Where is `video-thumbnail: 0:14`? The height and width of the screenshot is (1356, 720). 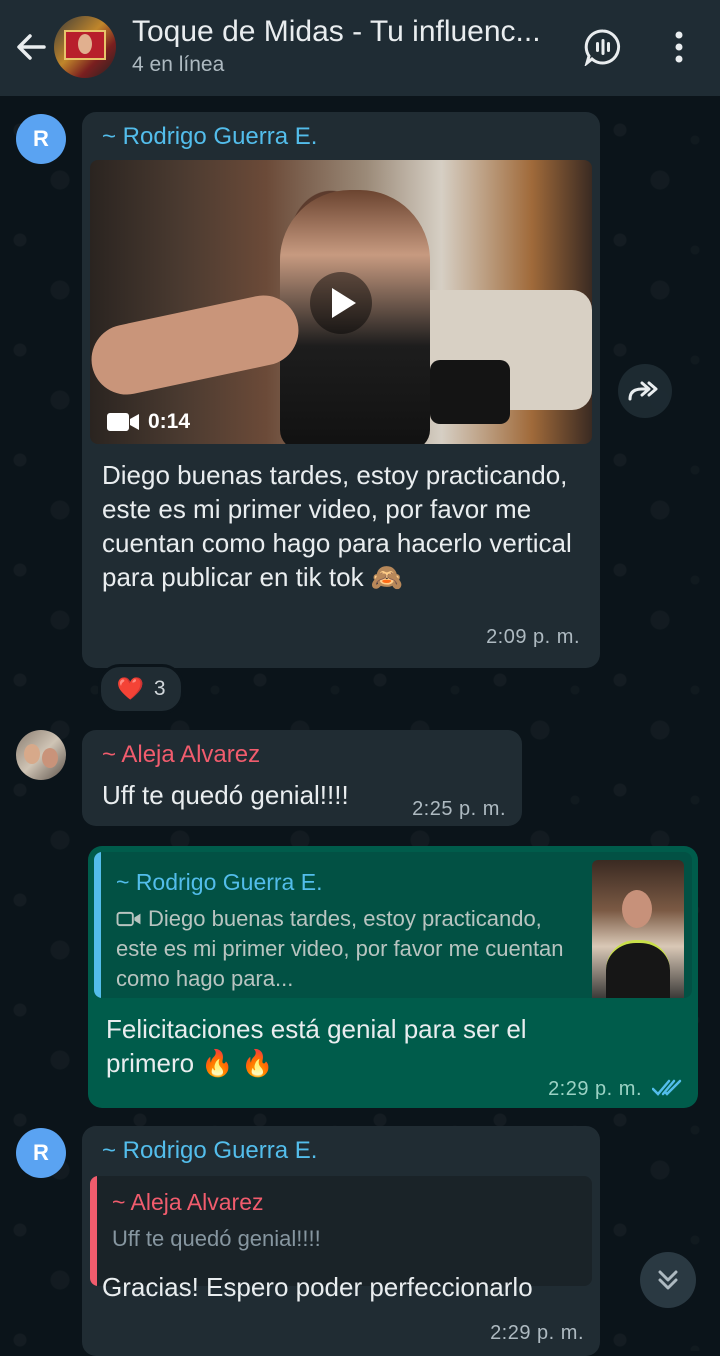
video-thumbnail: 0:14 is located at coordinates (341, 302).